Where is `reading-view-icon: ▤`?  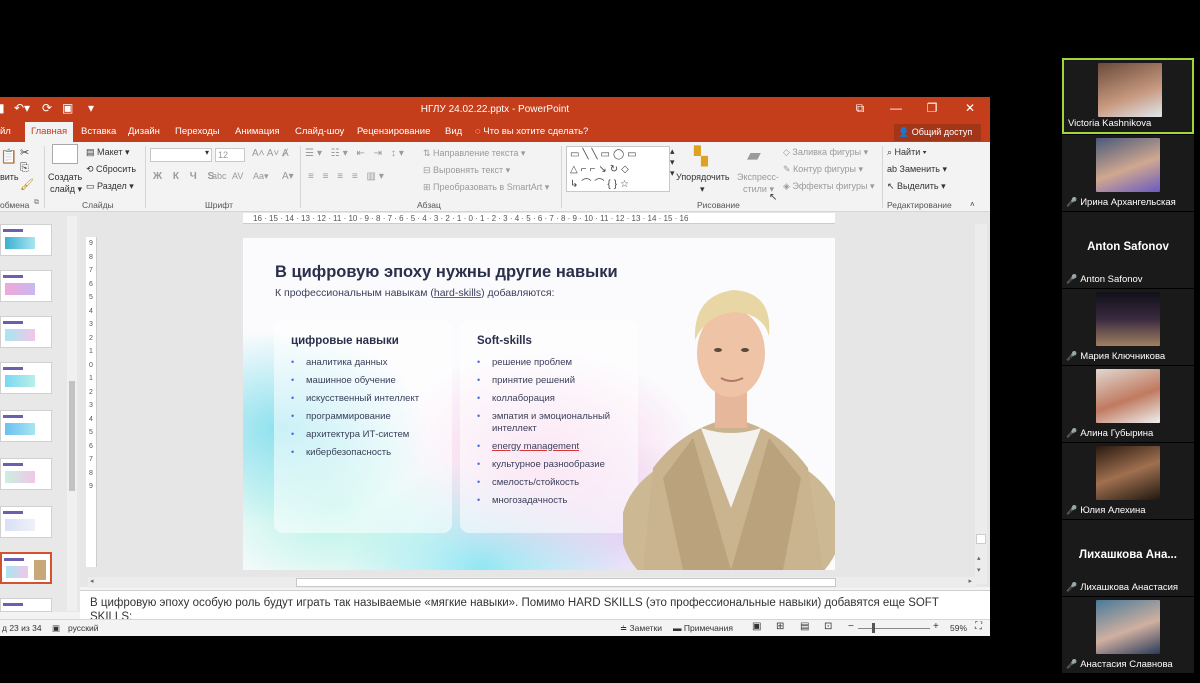 reading-view-icon: ▤ is located at coordinates (804, 626).